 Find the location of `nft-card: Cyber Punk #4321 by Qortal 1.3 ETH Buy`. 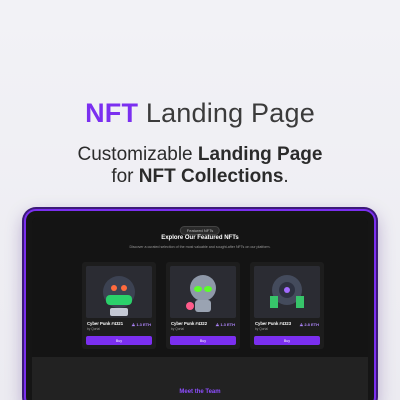

nft-card: Cyber Punk #4321 by Qortal 1.3 ETH Buy is located at coordinates (119, 305).